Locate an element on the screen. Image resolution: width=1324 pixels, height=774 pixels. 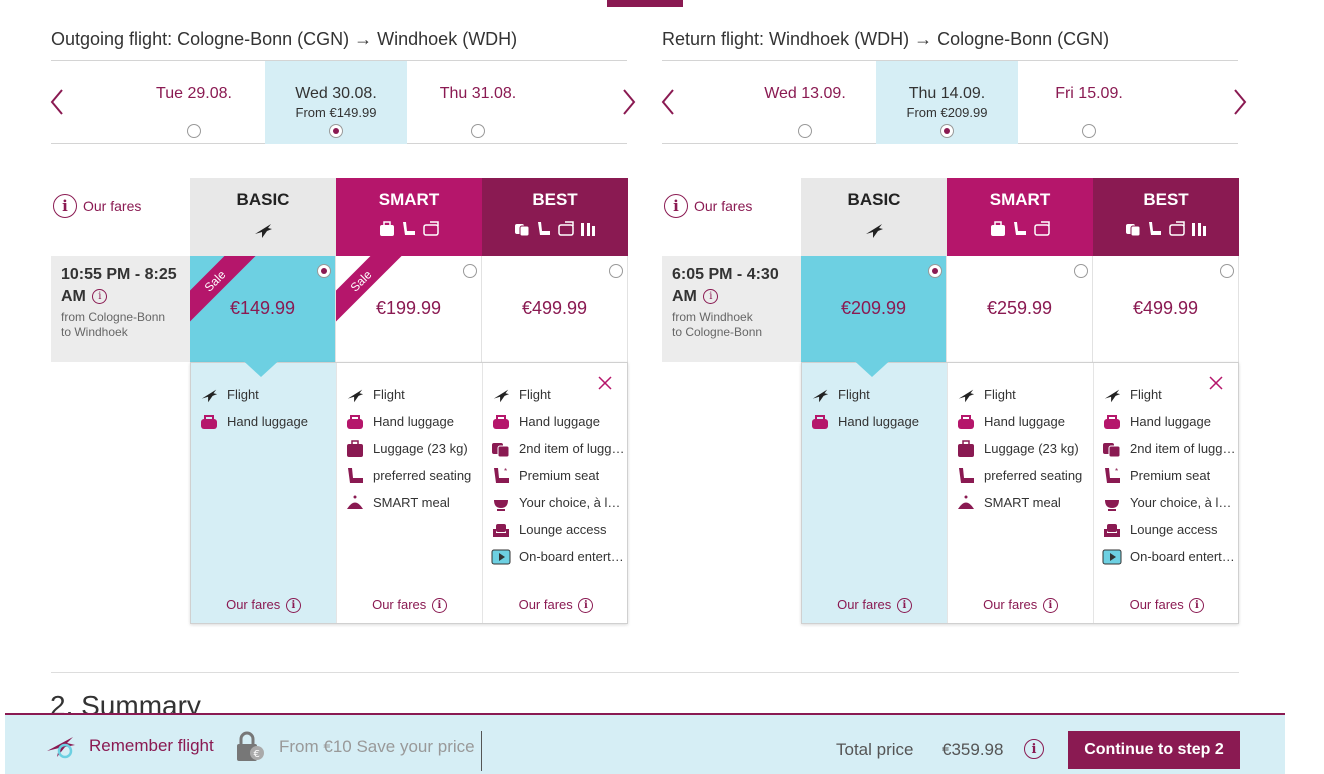
suitcase-icon is located at coordinates (355, 448).